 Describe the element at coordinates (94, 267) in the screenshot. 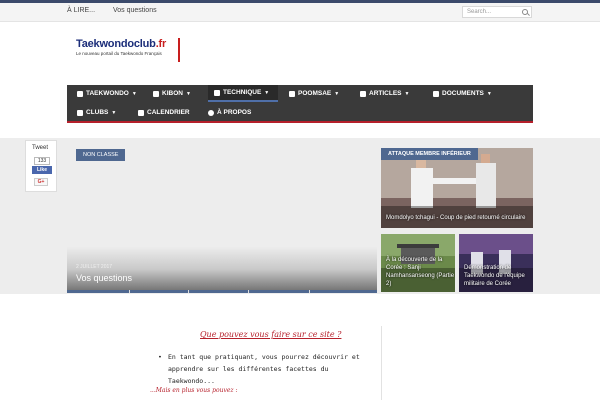

I see `post-date: 2 JUILLET 2017` at that location.